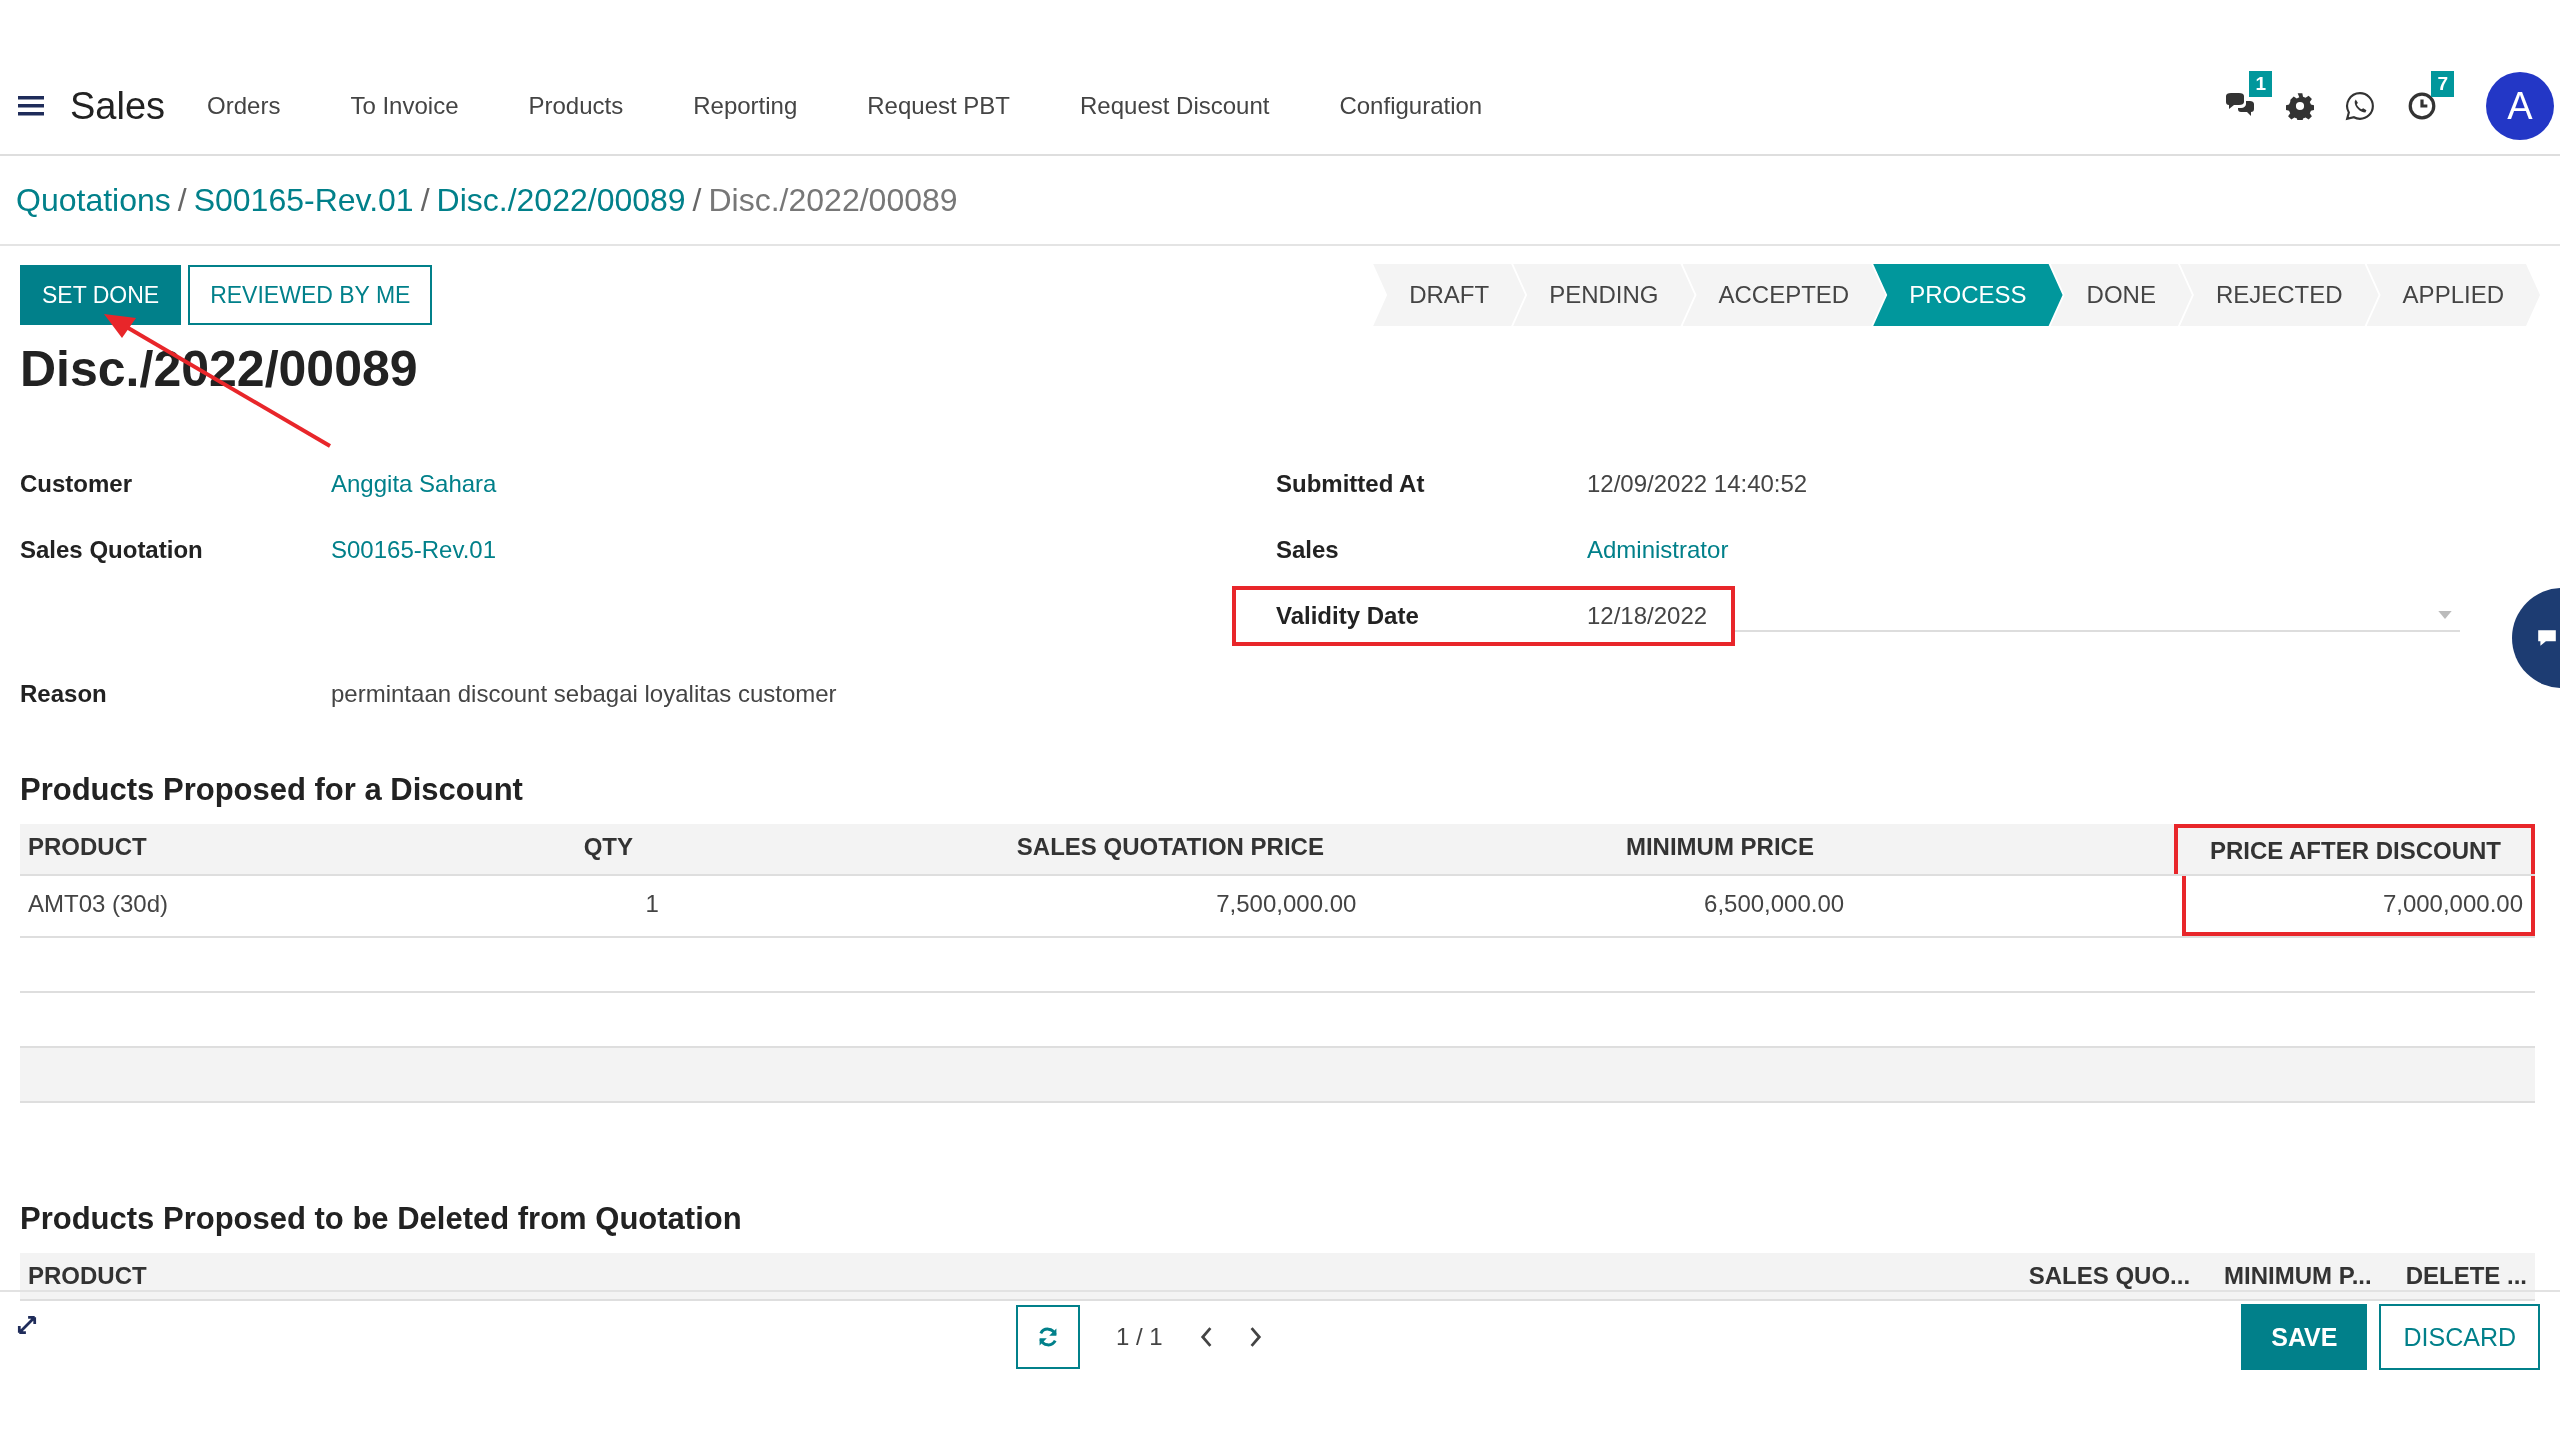  Describe the element at coordinates (1697, 484) in the screenshot. I see `field-value: 12/09/2022 14:40:52` at that location.